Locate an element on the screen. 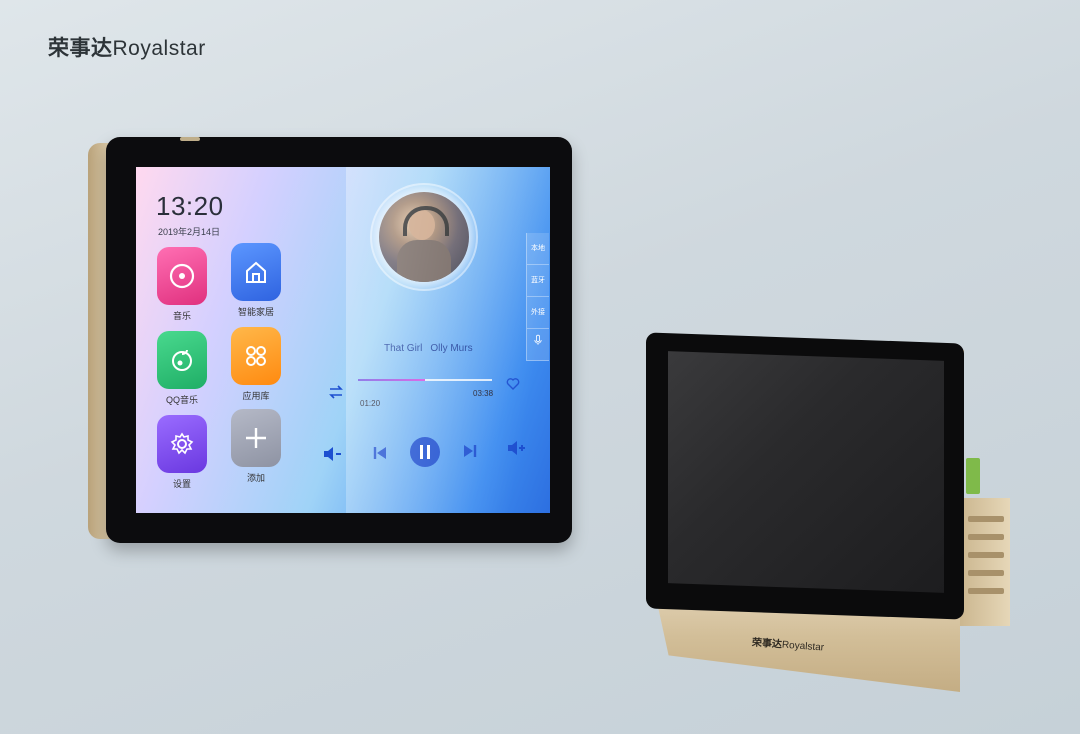 This screenshot has width=1080, height=734. brand-name-en: Royalstar is located at coordinates (159, 48).